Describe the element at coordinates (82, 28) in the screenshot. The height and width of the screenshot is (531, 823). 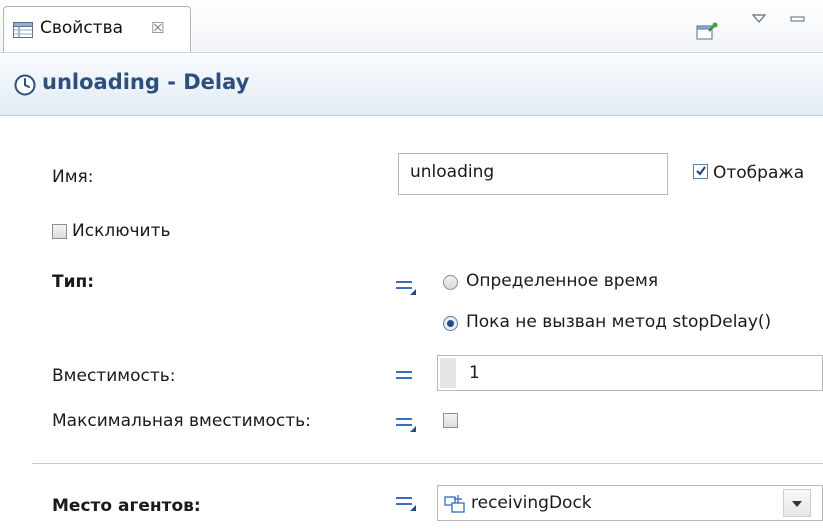
I see `tab-title: Свойства` at that location.